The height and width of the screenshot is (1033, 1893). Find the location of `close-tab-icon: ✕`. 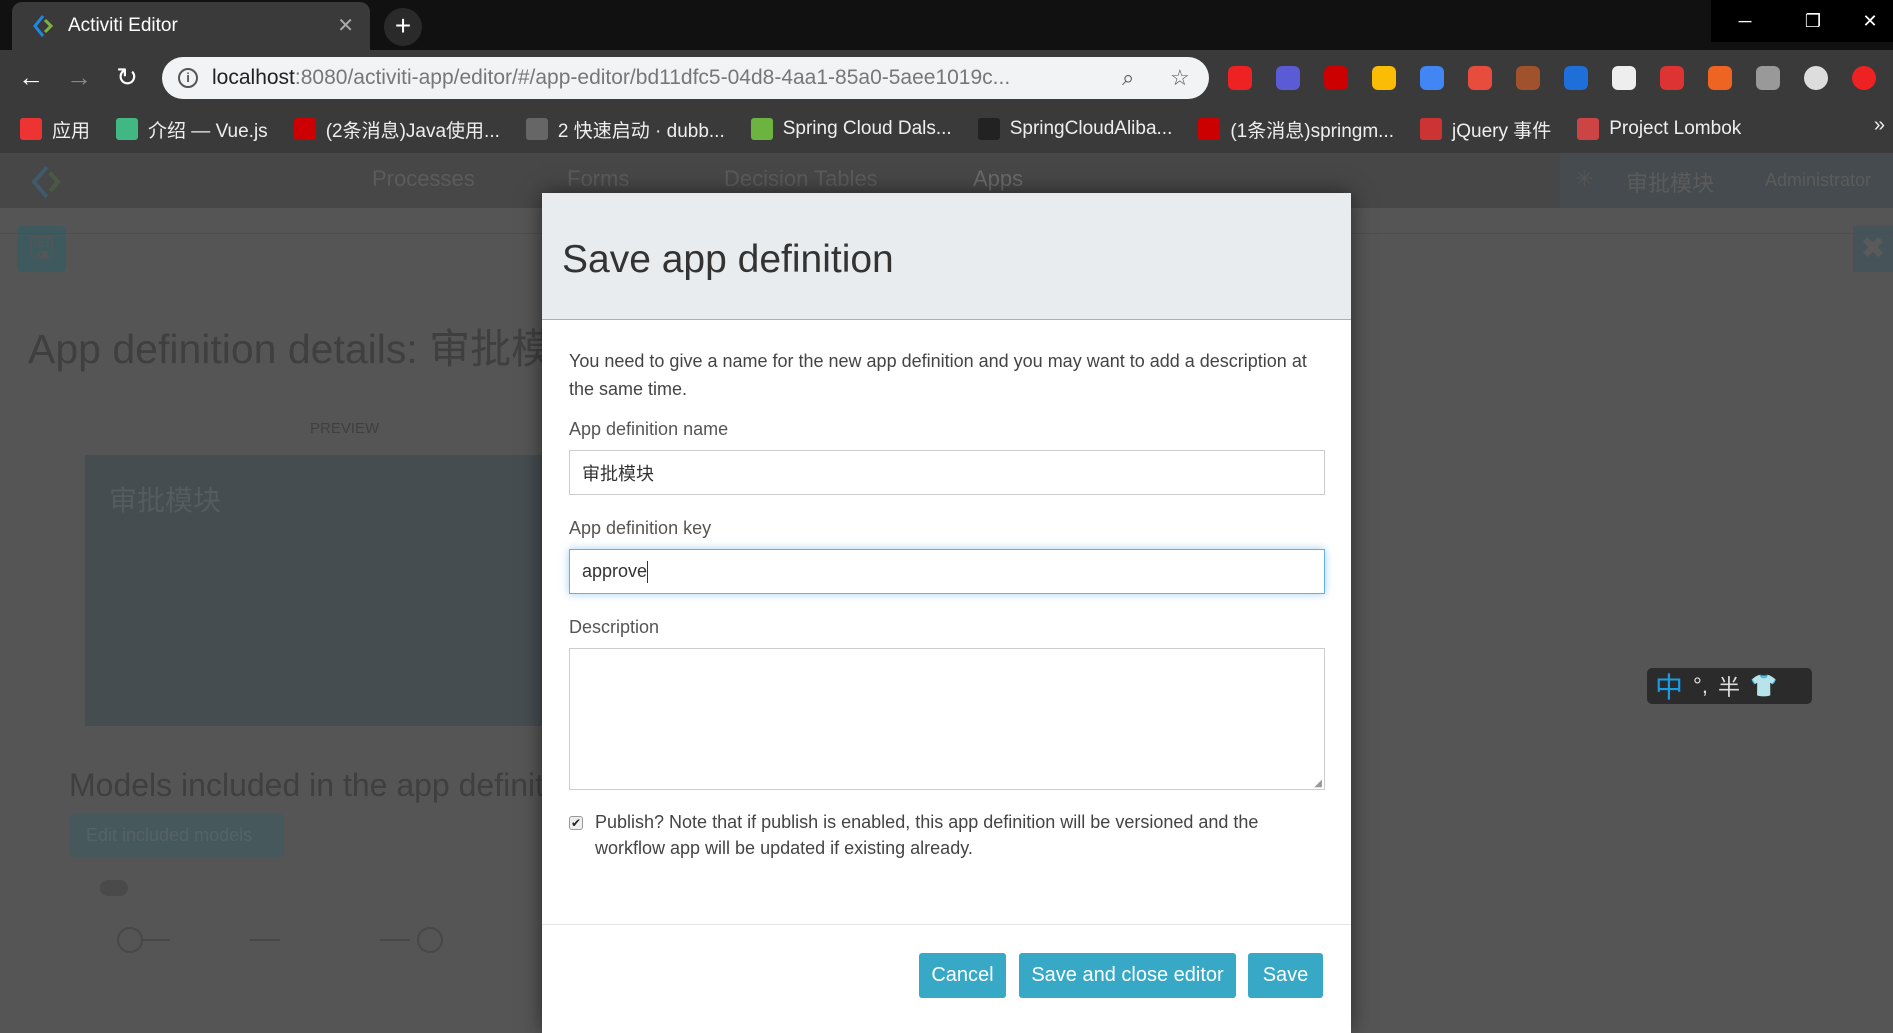

close-tab-icon: ✕ is located at coordinates (345, 25).